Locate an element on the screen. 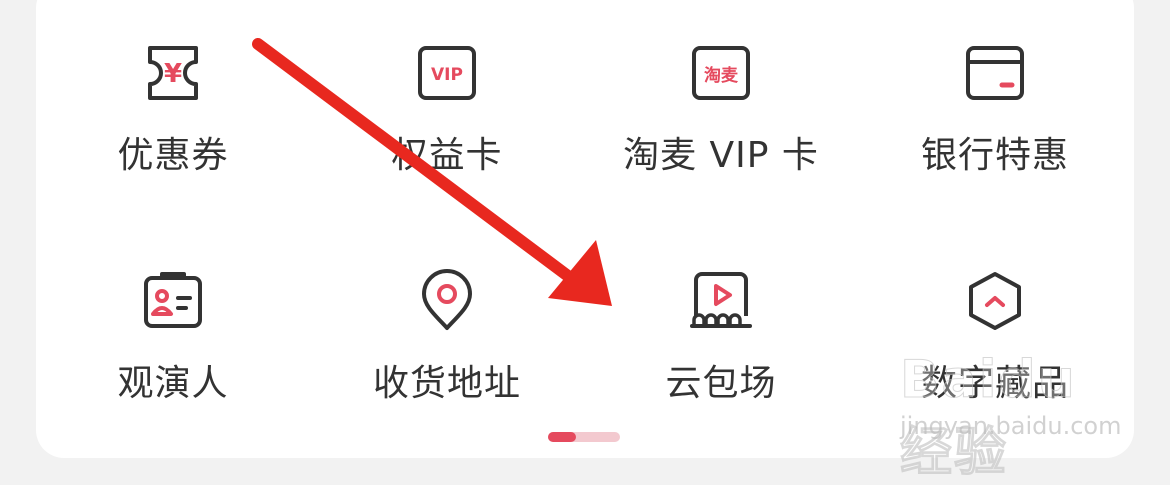  cloud-booking-label: 云包场 is located at coordinates (721, 383).